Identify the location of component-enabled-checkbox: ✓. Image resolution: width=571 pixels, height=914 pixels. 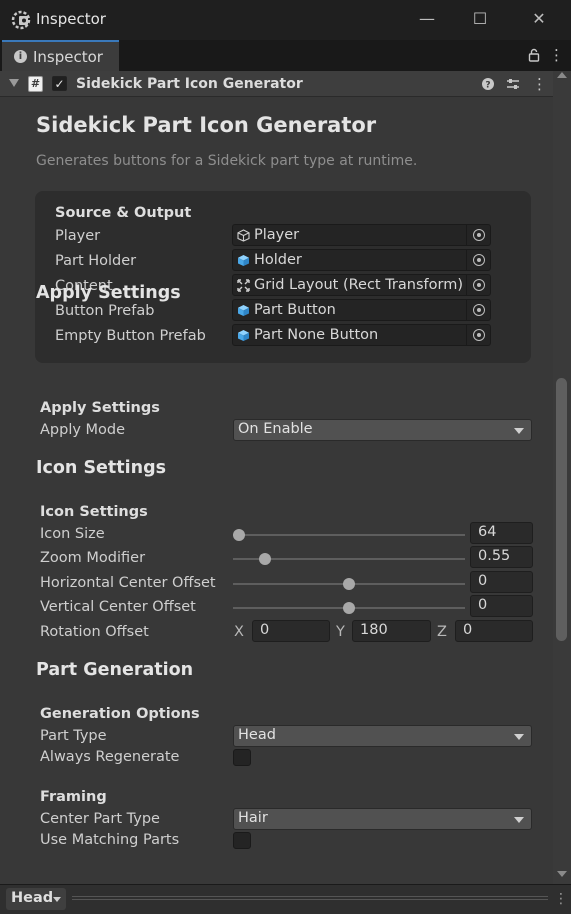
(59, 83).